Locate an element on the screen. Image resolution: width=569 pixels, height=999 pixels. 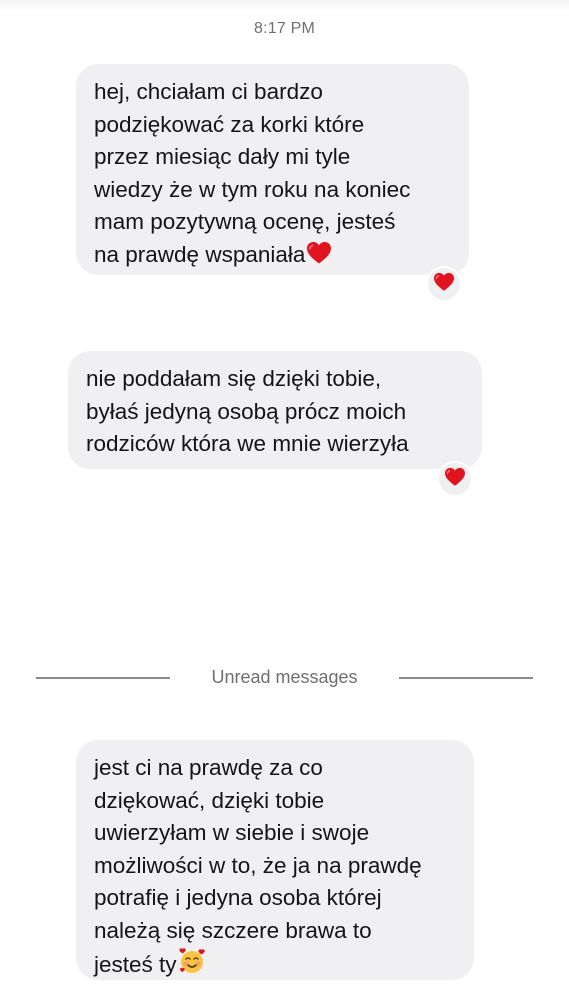
message-line: uwierzyłam w siebie i swoje is located at coordinates (232, 832).